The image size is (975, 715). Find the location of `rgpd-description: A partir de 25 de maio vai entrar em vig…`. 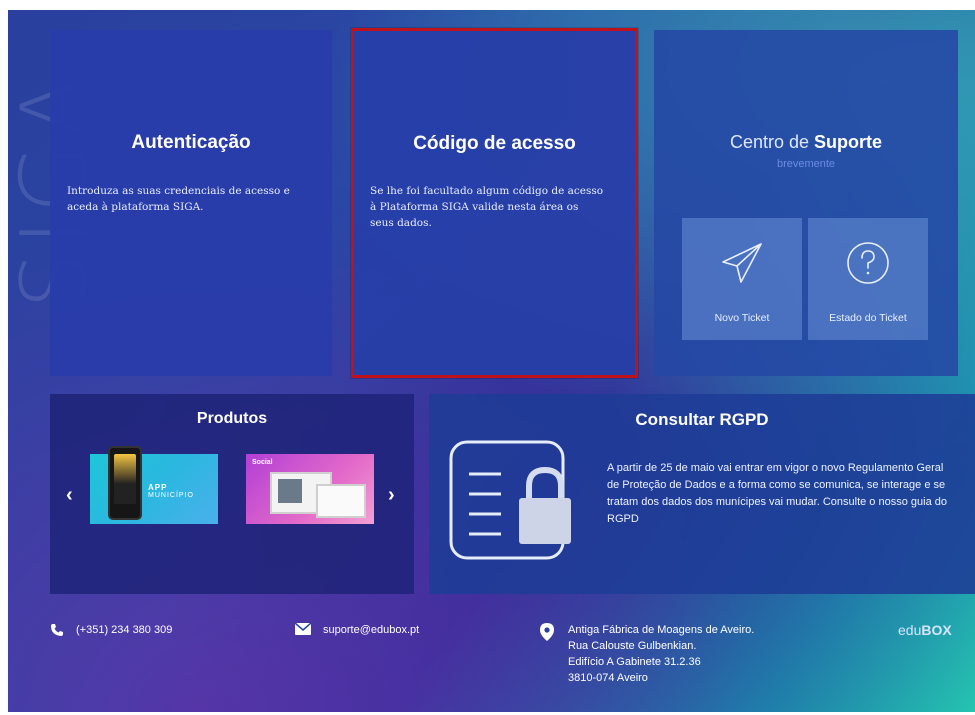

rgpd-description: A partir de 25 de maio vai entrar em vig… is located at coordinates (777, 493).